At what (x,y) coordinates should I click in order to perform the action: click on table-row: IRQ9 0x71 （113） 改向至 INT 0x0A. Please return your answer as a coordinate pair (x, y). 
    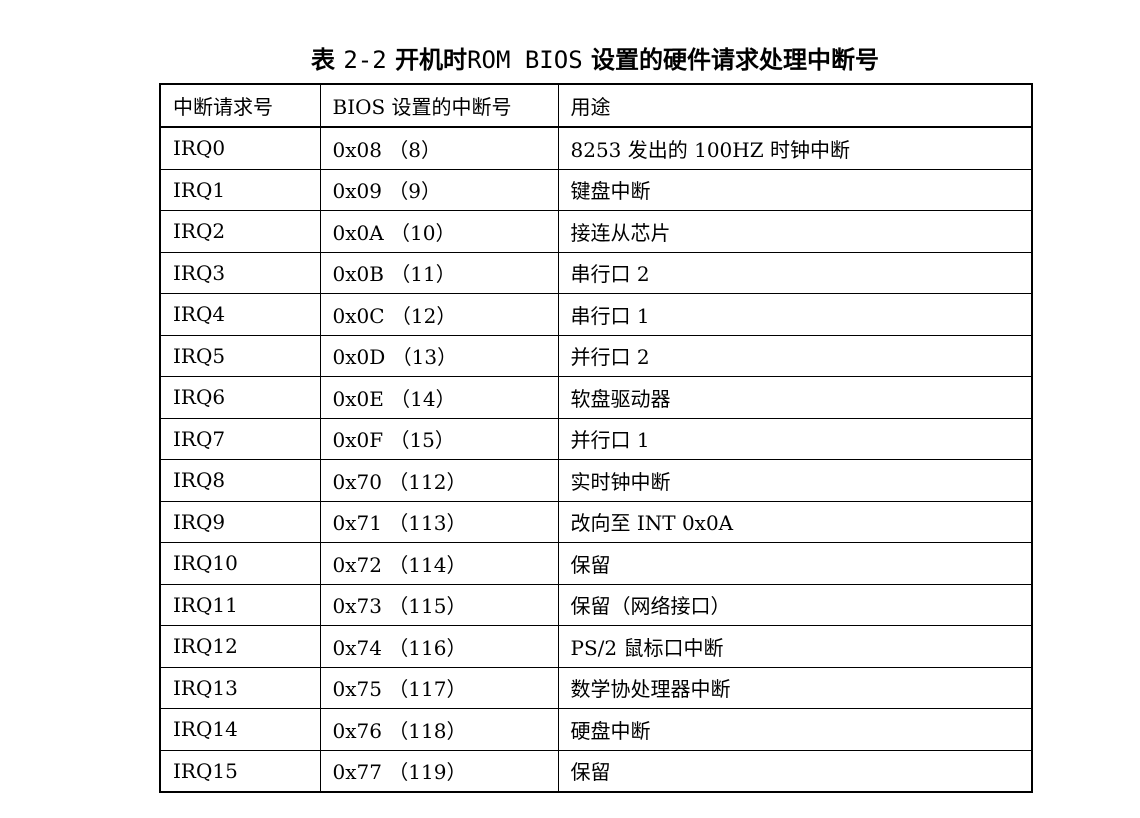
    Looking at the image, I should click on (596, 521).